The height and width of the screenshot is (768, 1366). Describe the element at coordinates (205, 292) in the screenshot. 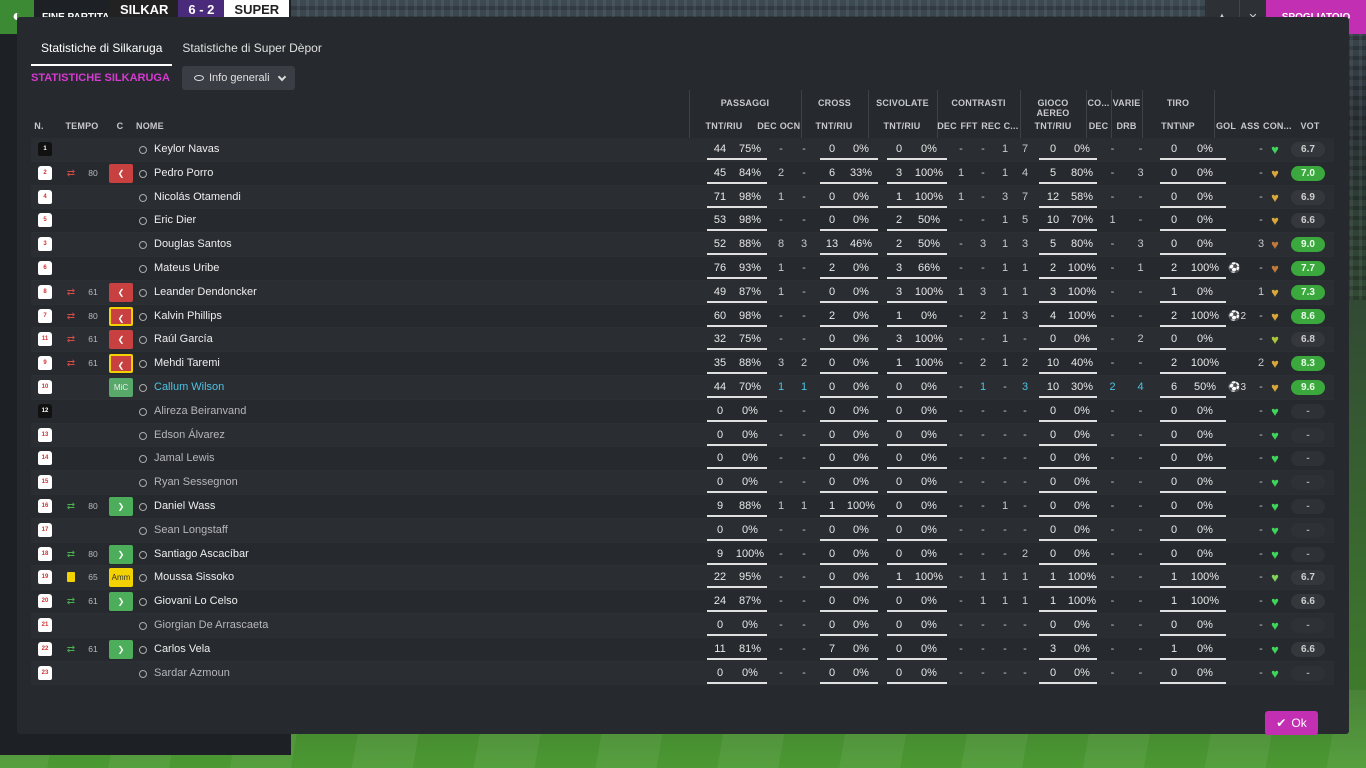

I see `player-name: Leander Dendoncker` at that location.